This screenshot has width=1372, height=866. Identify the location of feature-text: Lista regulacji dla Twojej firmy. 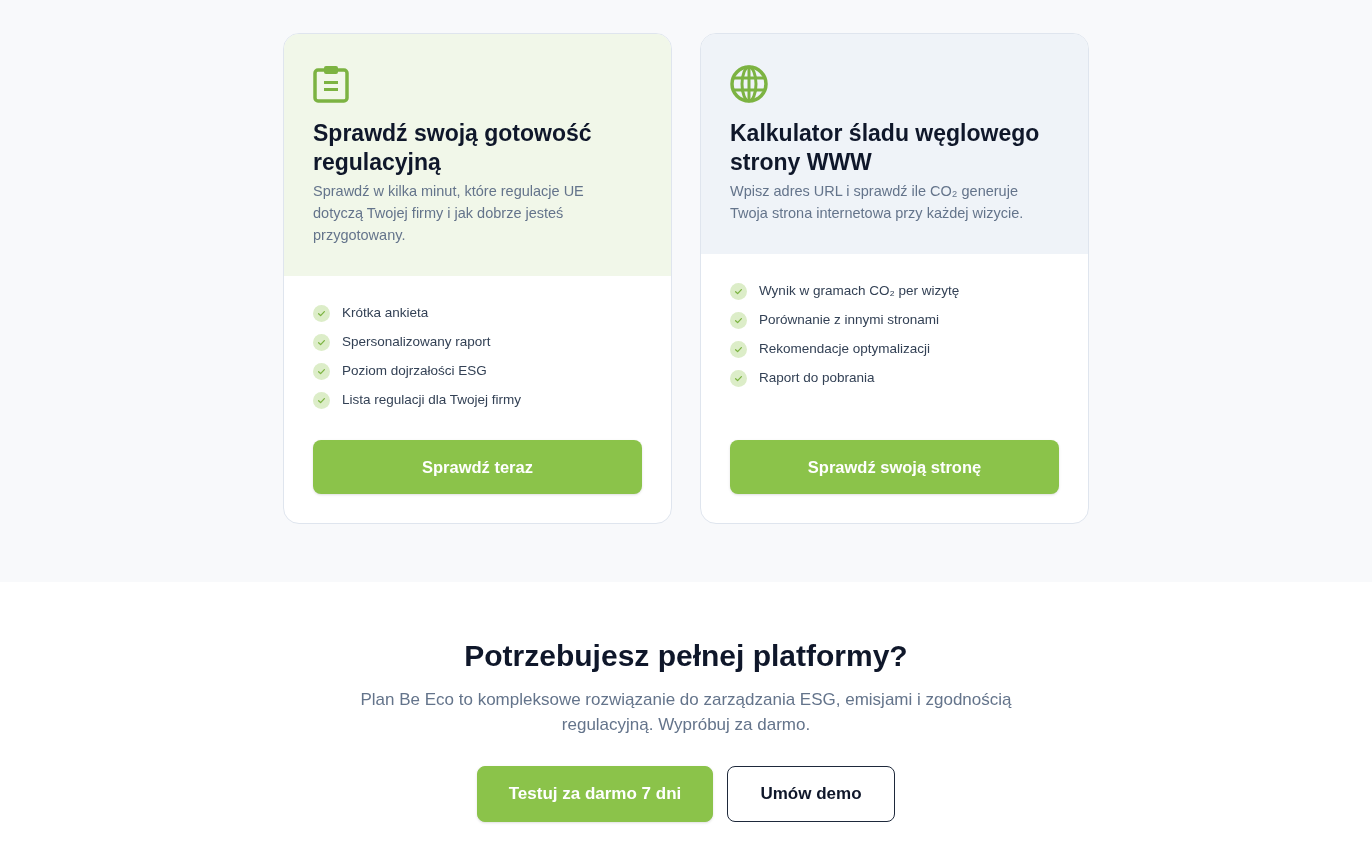
(432, 399).